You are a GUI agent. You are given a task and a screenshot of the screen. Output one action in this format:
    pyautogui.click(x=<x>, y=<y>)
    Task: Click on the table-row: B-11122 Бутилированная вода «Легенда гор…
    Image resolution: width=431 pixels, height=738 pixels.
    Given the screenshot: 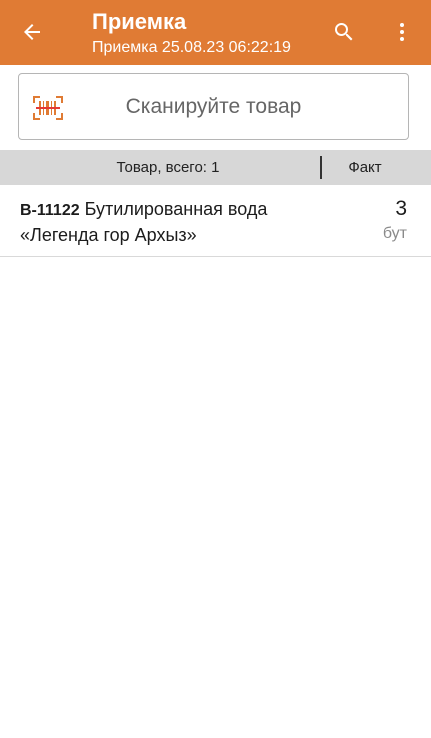 What is the action you would take?
    pyautogui.click(x=215, y=221)
    